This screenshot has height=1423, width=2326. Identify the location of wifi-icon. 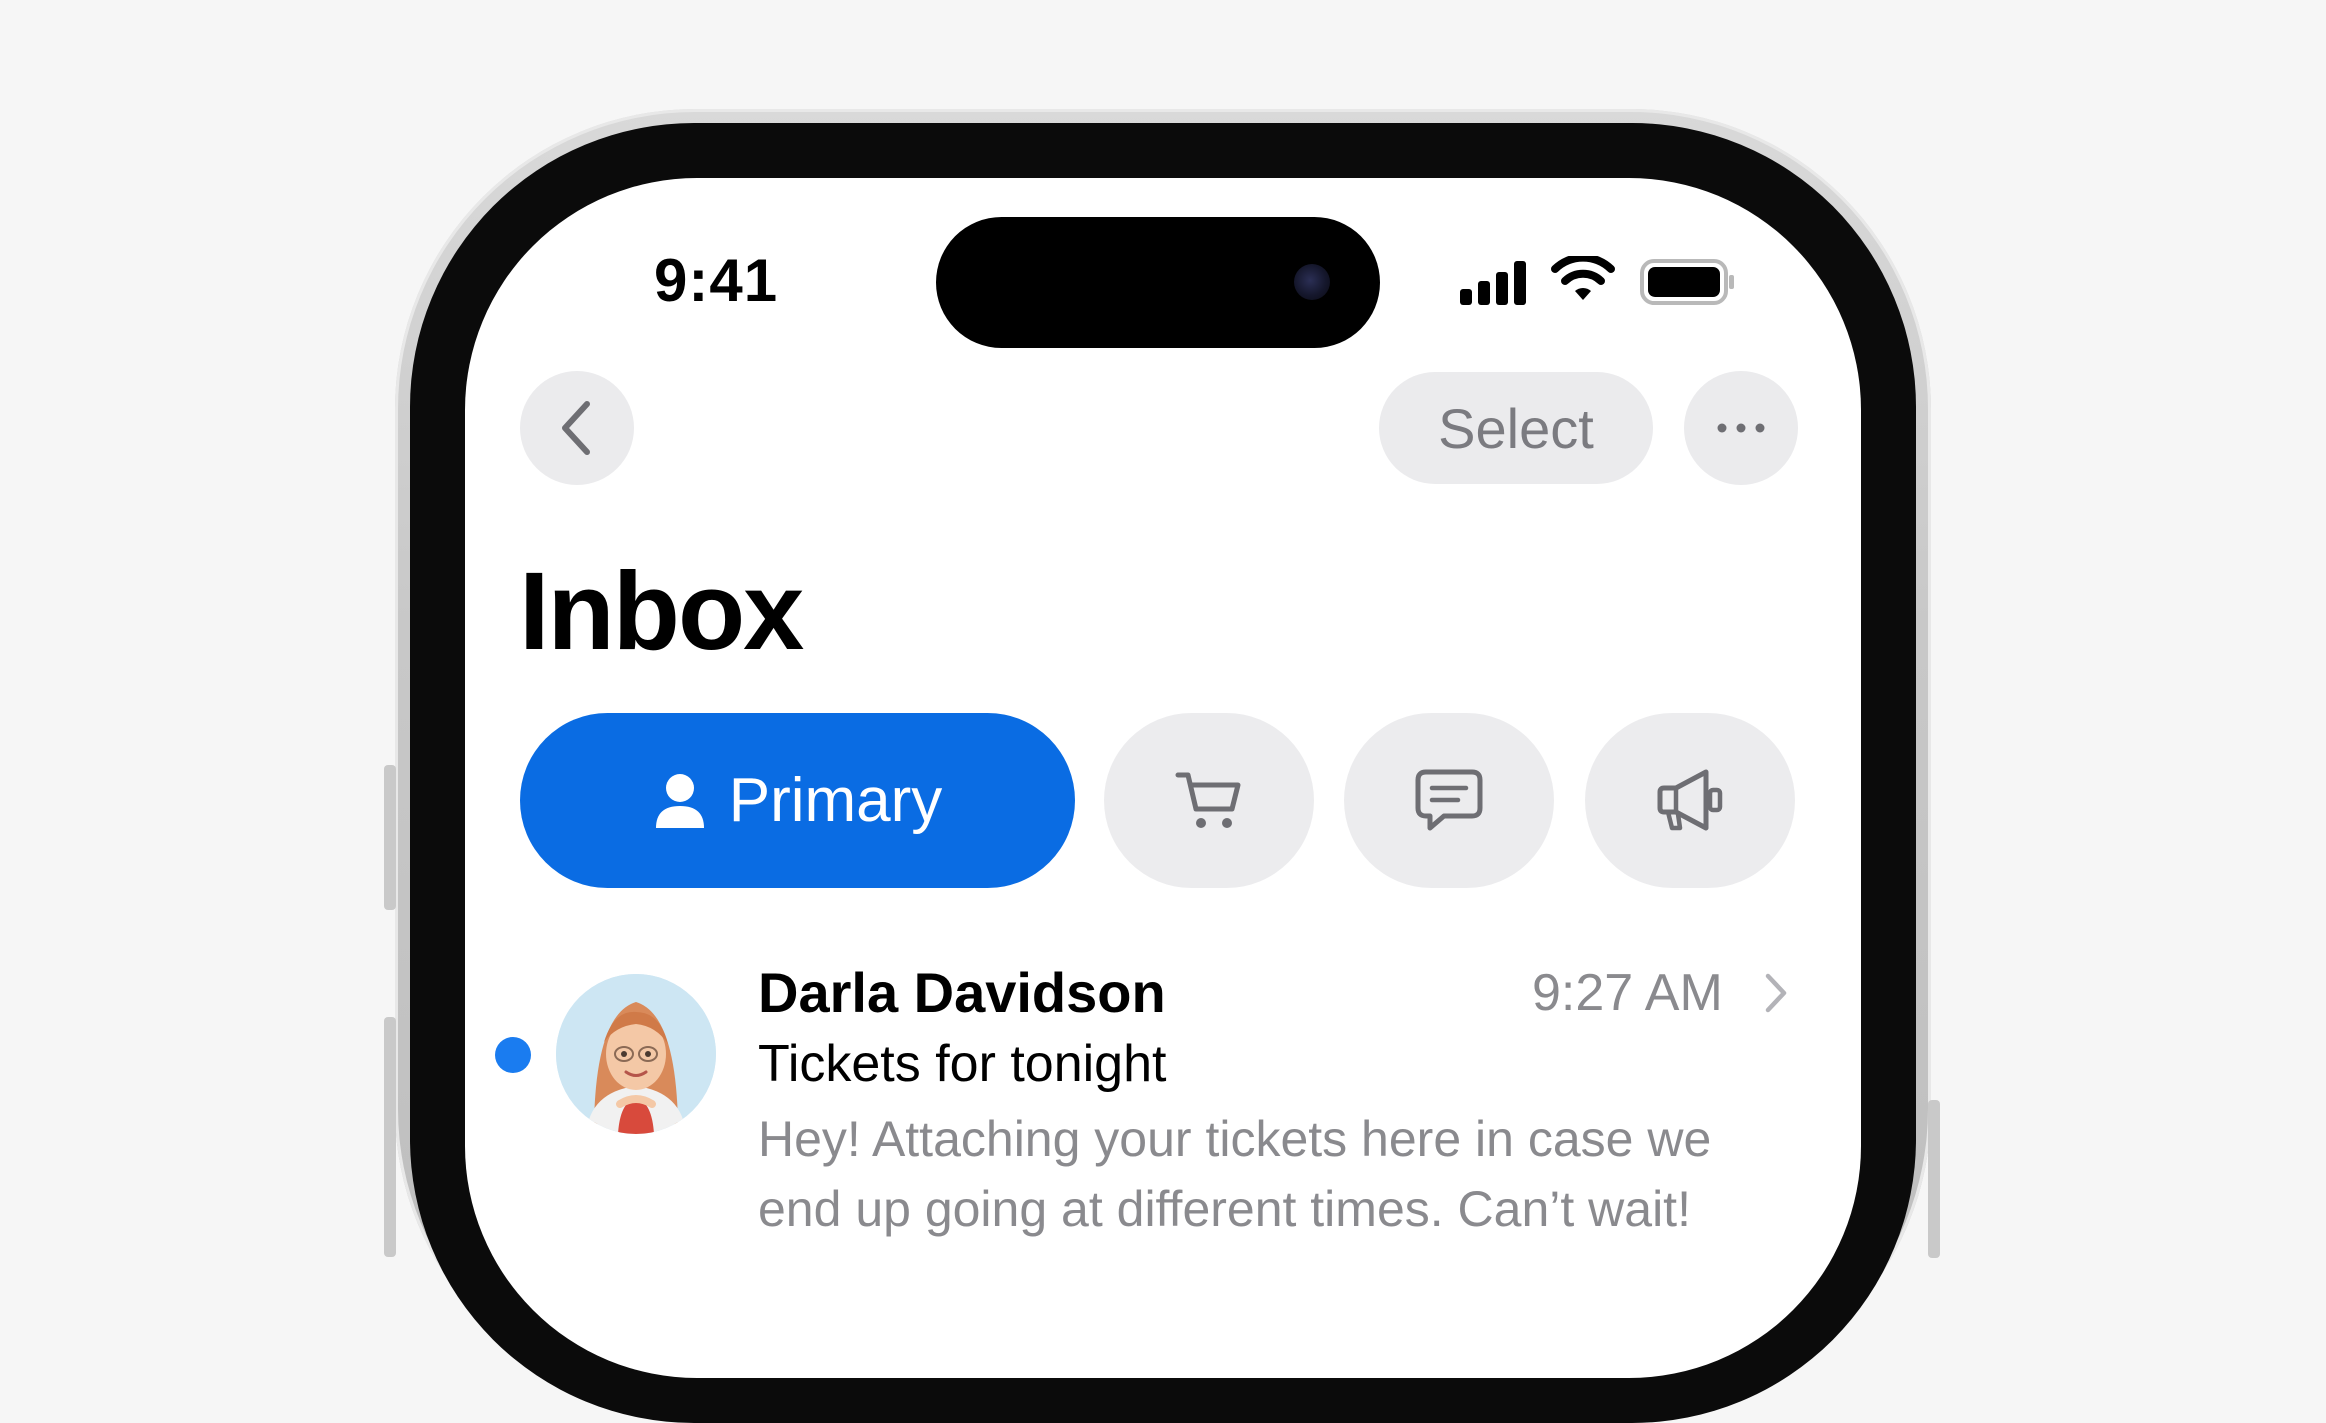
(1583, 278).